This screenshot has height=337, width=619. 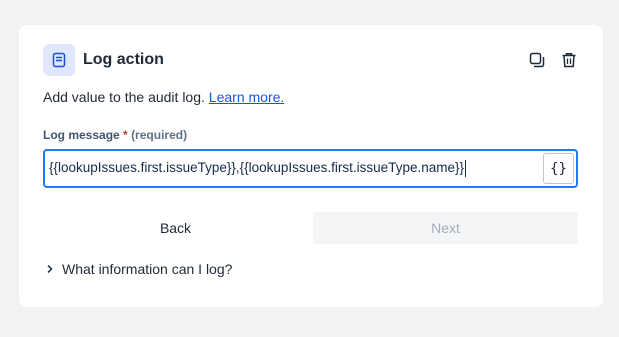 What do you see at coordinates (246, 97) in the screenshot?
I see `learn-more-link: Learn more.` at bounding box center [246, 97].